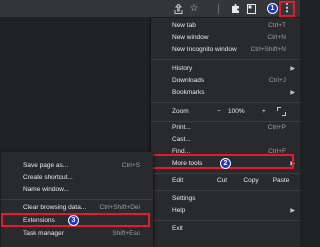  Describe the element at coordinates (184, 25) in the screenshot. I see `menu-item-label: New tab` at that location.